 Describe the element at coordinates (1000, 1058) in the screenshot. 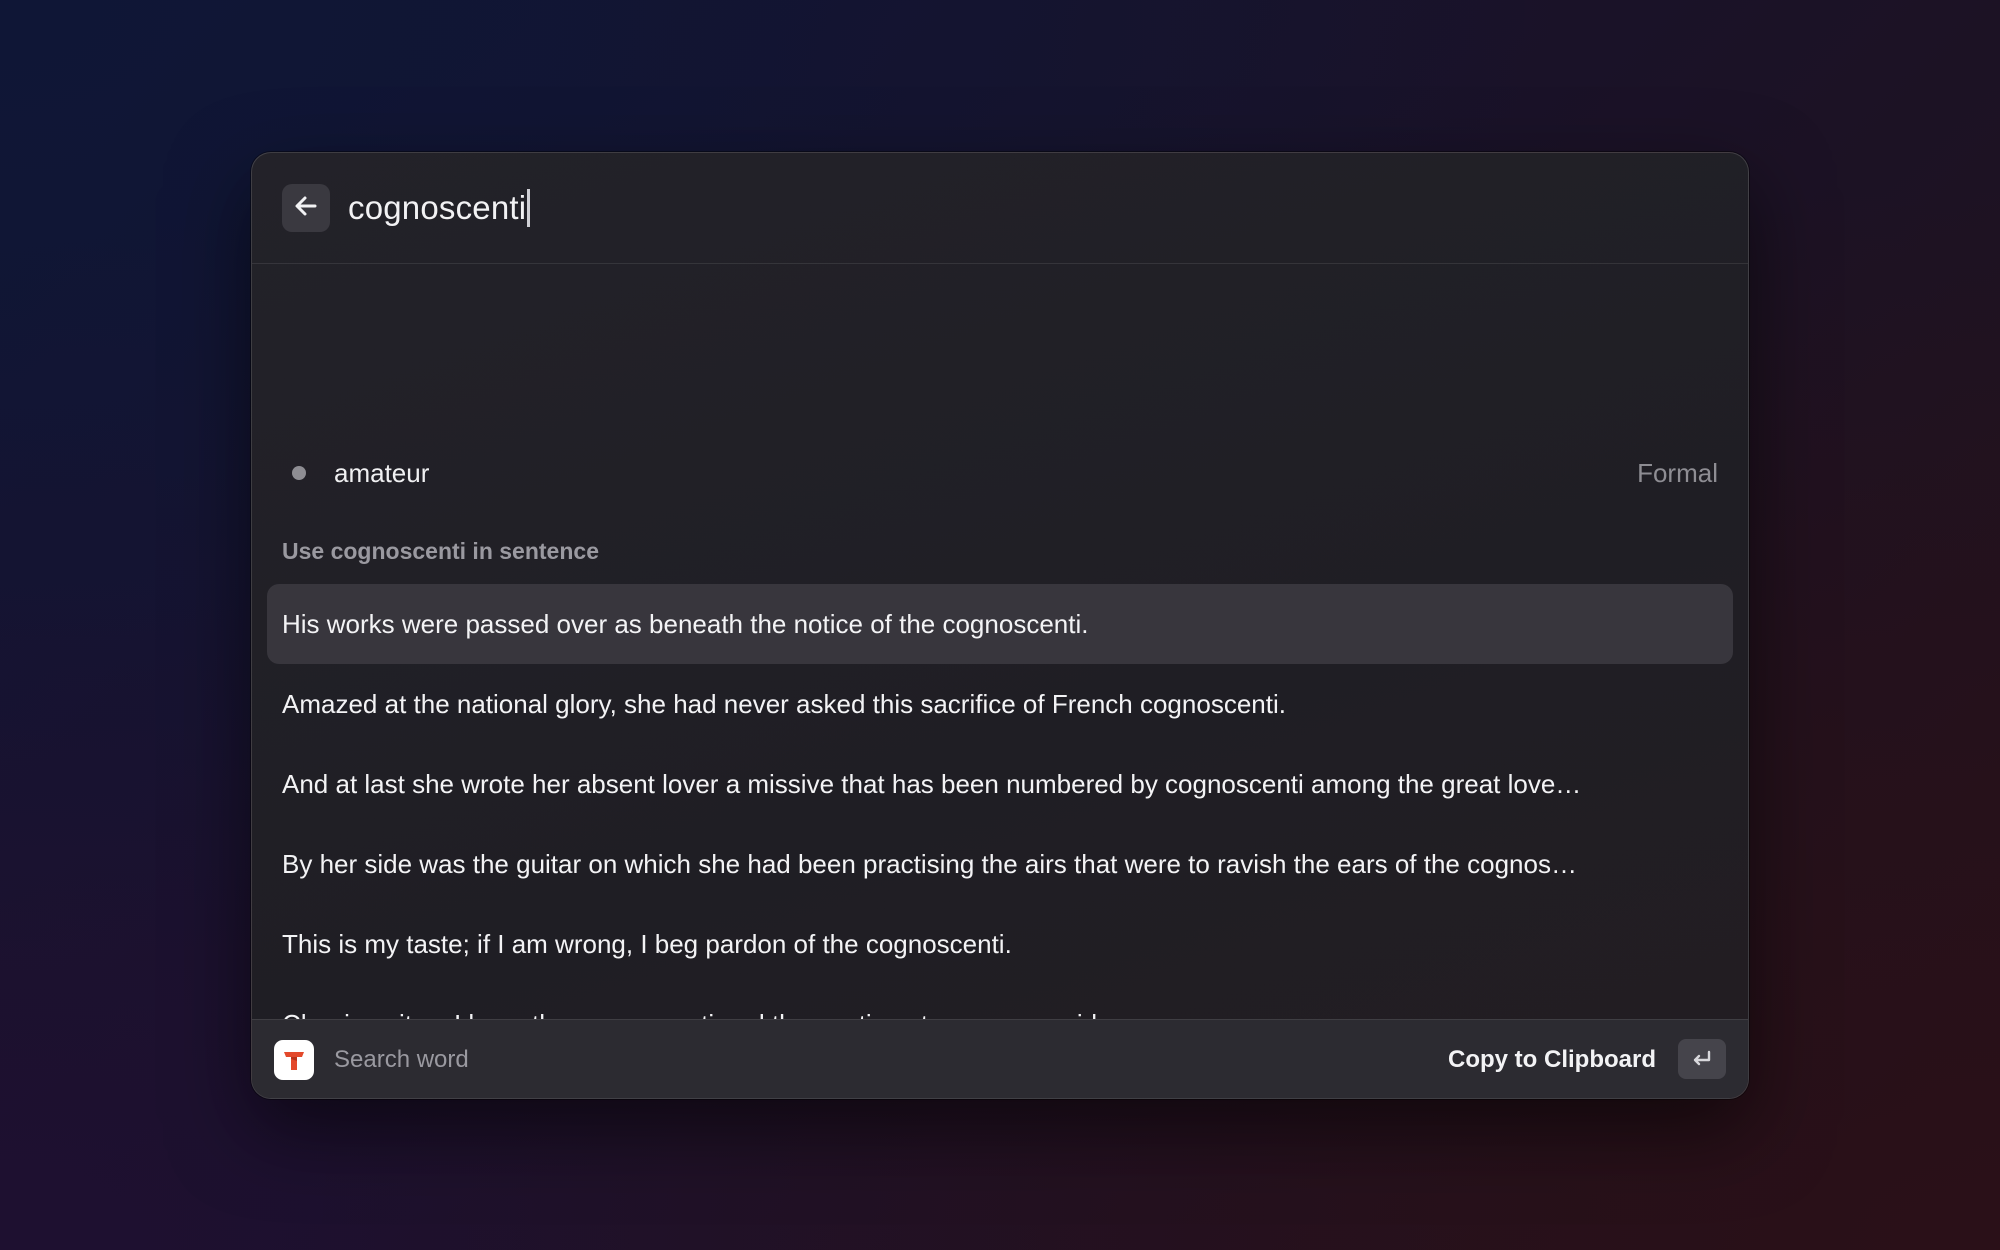

I see `footer-bar: Search word Copy to Clipboard` at that location.